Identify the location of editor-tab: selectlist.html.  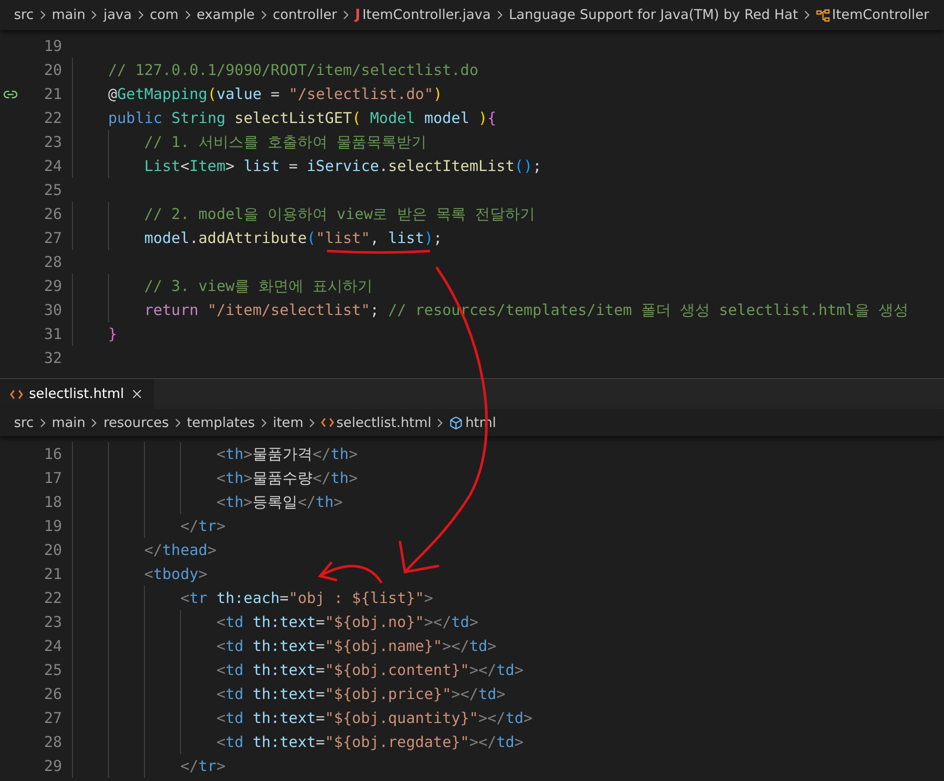
(77, 394).